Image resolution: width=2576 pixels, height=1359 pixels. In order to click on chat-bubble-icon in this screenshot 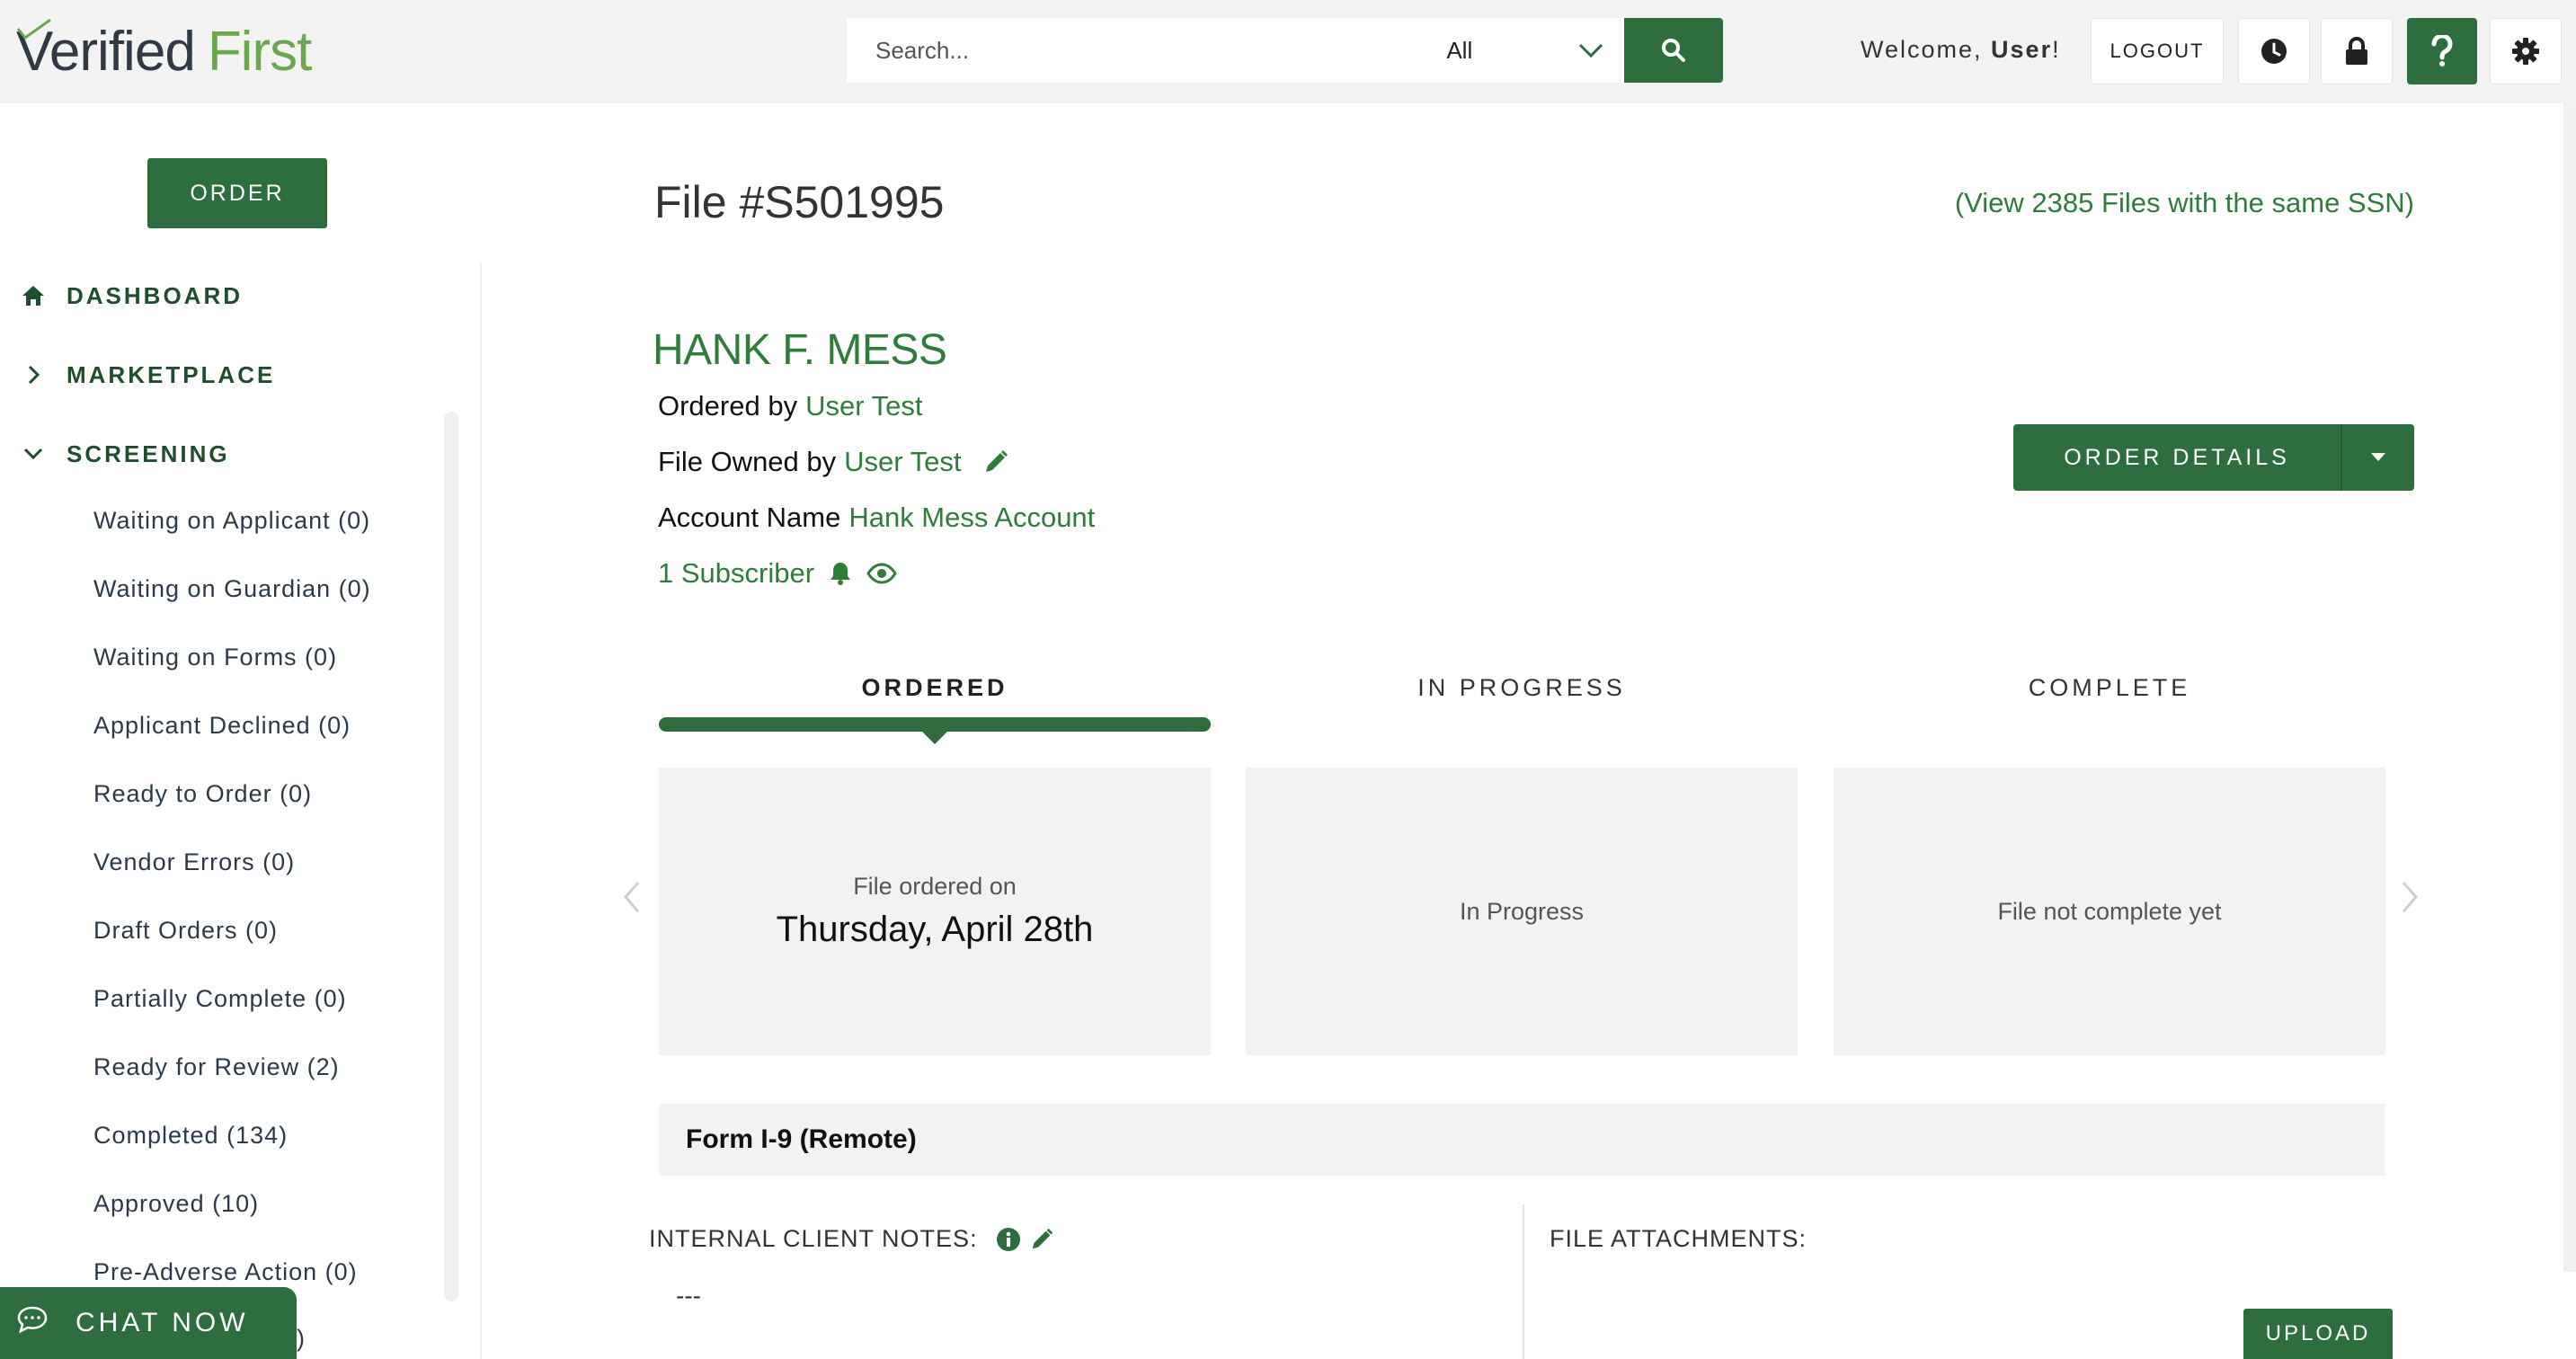, I will do `click(32, 1323)`.